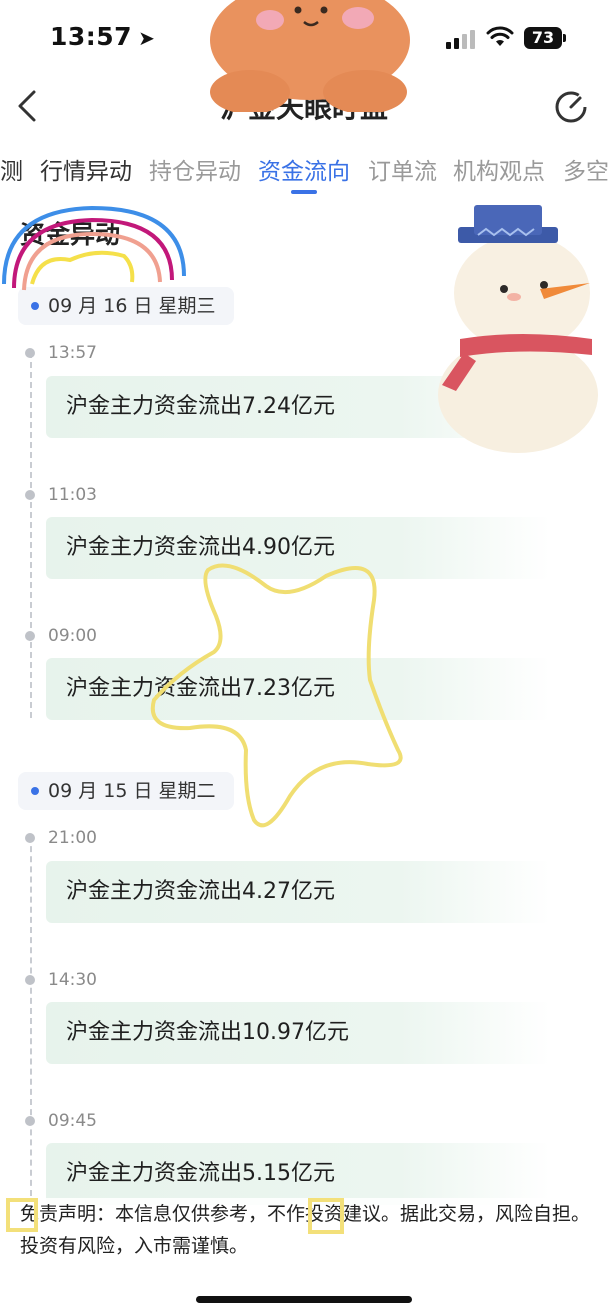 The width and height of the screenshot is (608, 1314). I want to click on home-indicator, so click(304, 1299).